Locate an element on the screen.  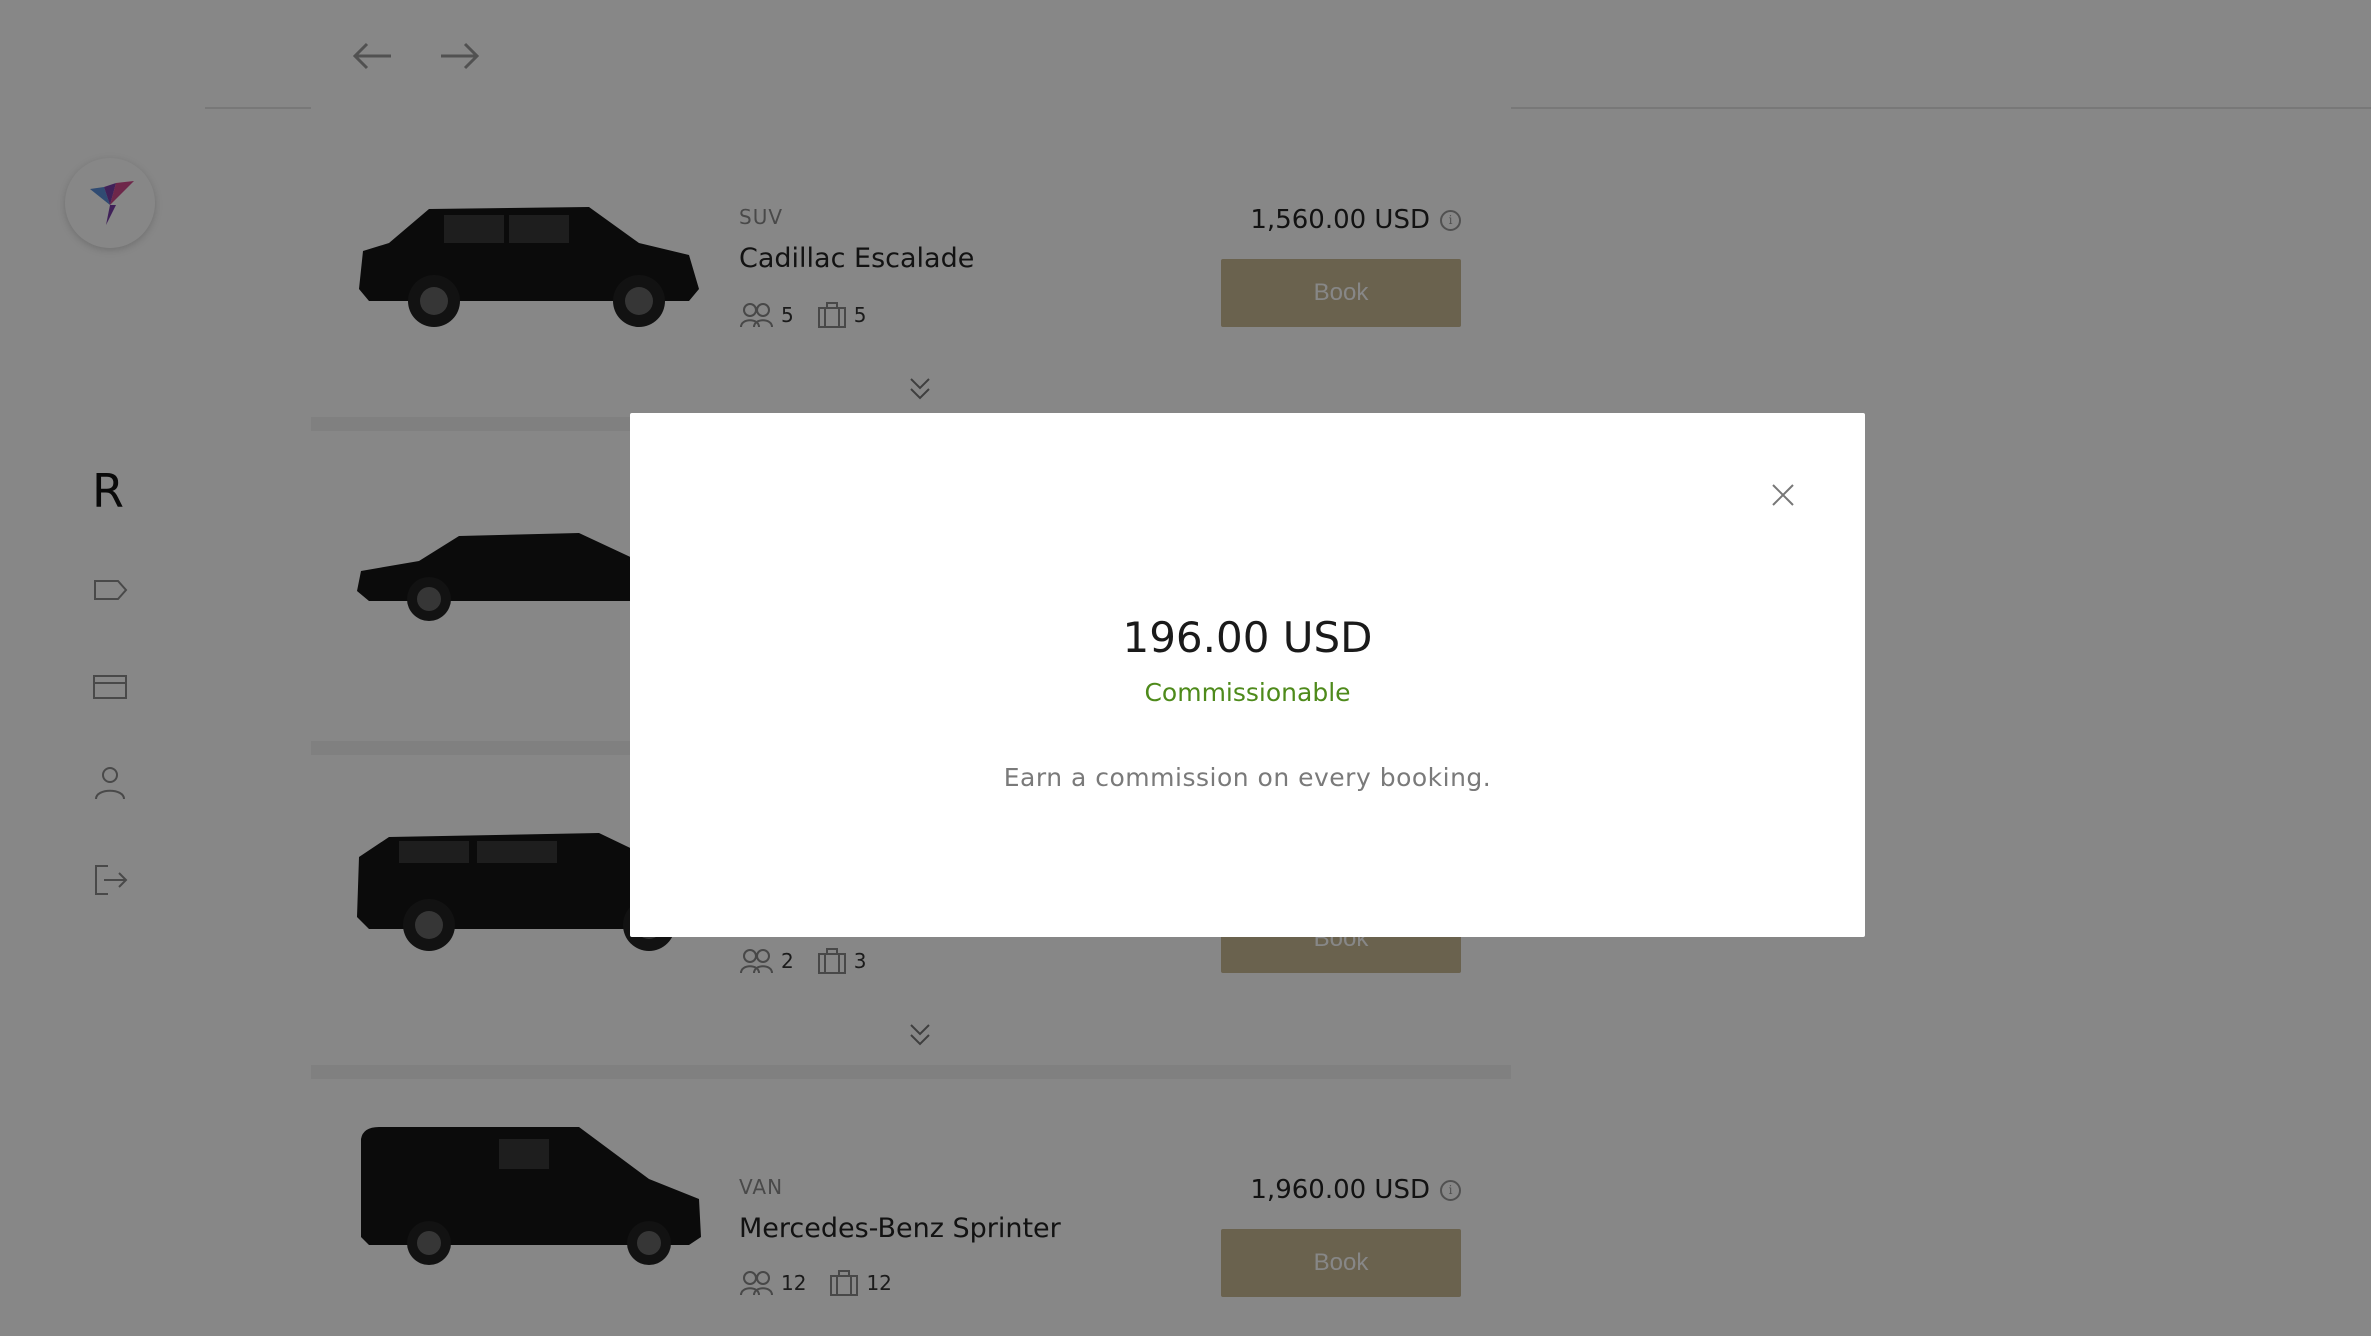
commission-status: Commissionable is located at coordinates (1247, 692).